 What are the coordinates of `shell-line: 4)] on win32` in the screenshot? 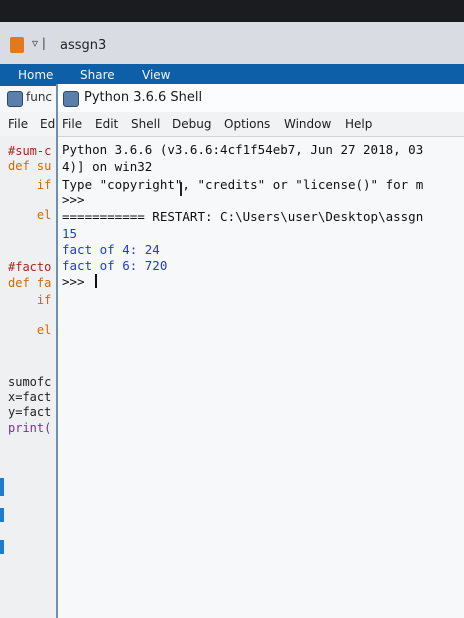 It's located at (107, 166).